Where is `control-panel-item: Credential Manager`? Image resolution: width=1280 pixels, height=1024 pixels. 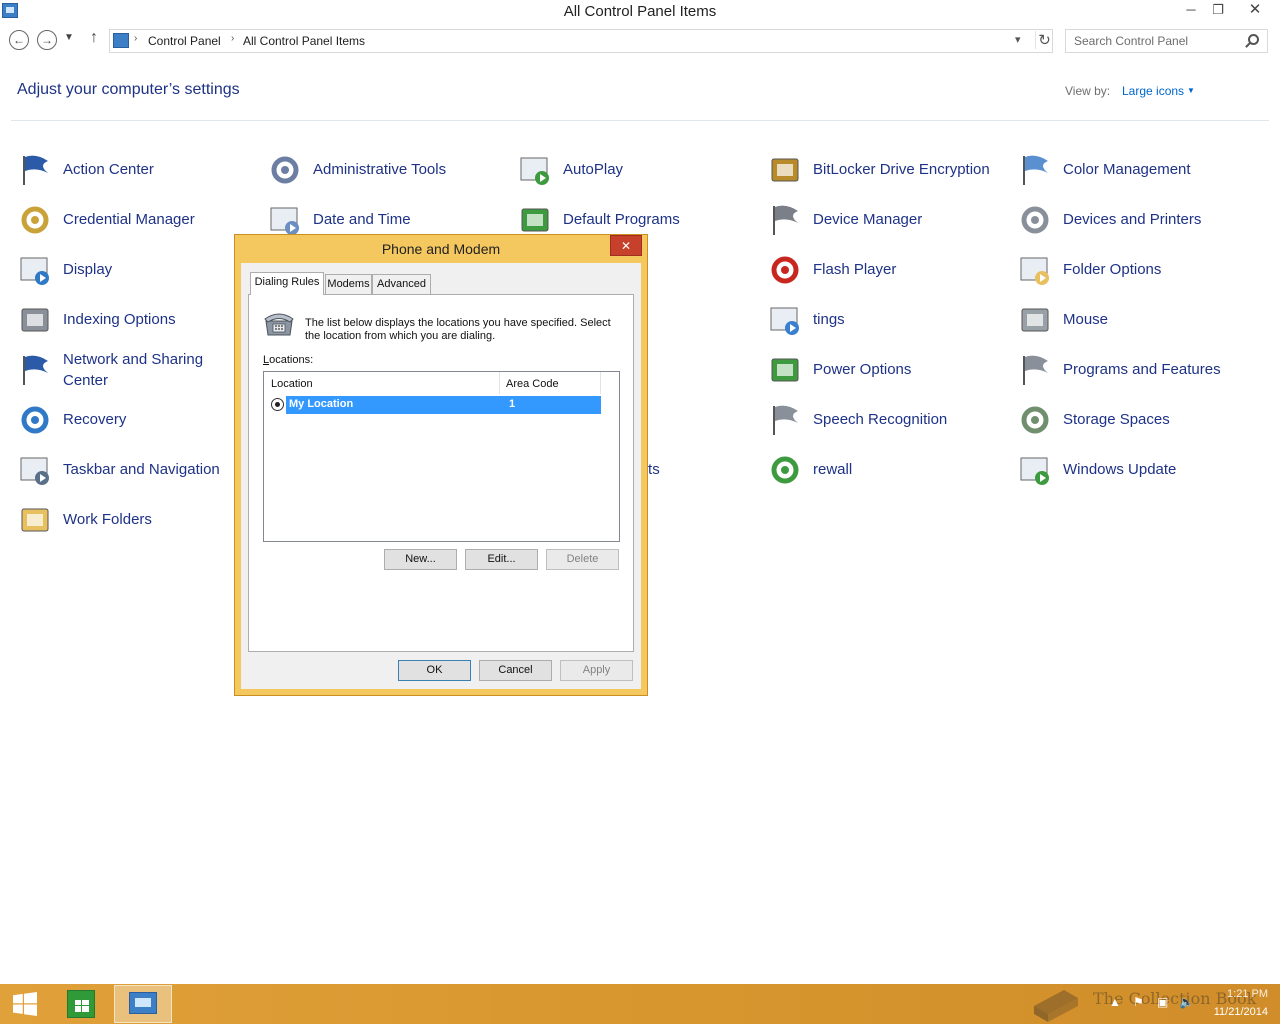
control-panel-item: Credential Manager is located at coordinates (139, 223).